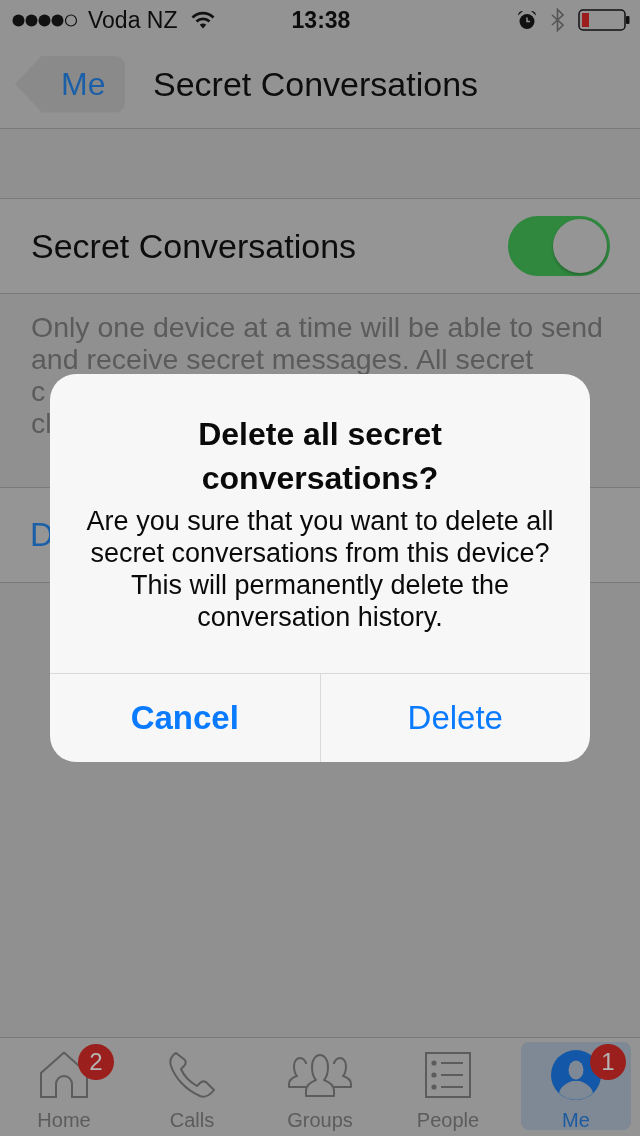 This screenshot has width=640, height=1136. I want to click on tab: Home 2, so click(64, 1086).